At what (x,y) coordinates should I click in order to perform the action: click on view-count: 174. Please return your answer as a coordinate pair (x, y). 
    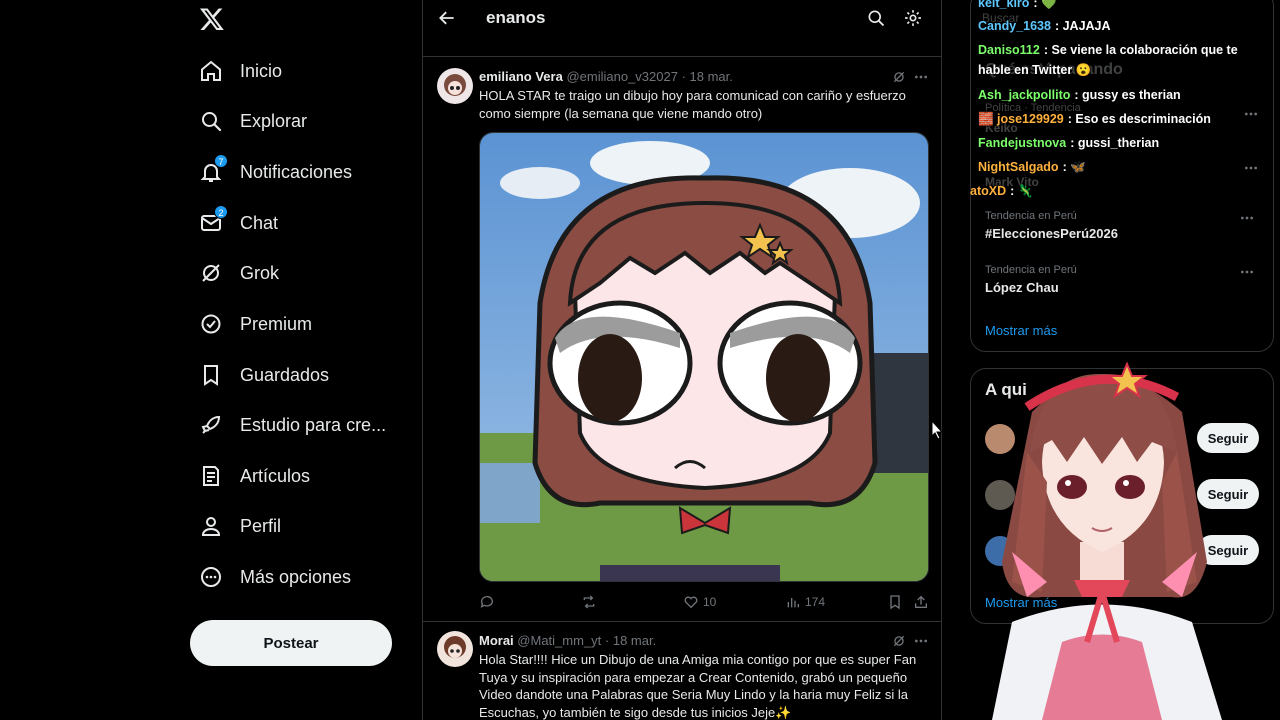
    Looking at the image, I should click on (815, 602).